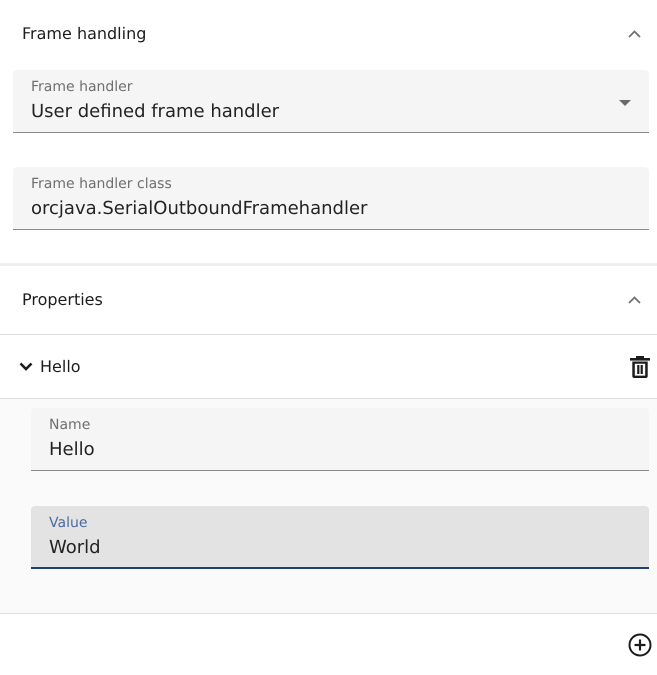 The height and width of the screenshot is (675, 657). What do you see at coordinates (50, 367) in the screenshot?
I see `property-toggle: Hello` at bounding box center [50, 367].